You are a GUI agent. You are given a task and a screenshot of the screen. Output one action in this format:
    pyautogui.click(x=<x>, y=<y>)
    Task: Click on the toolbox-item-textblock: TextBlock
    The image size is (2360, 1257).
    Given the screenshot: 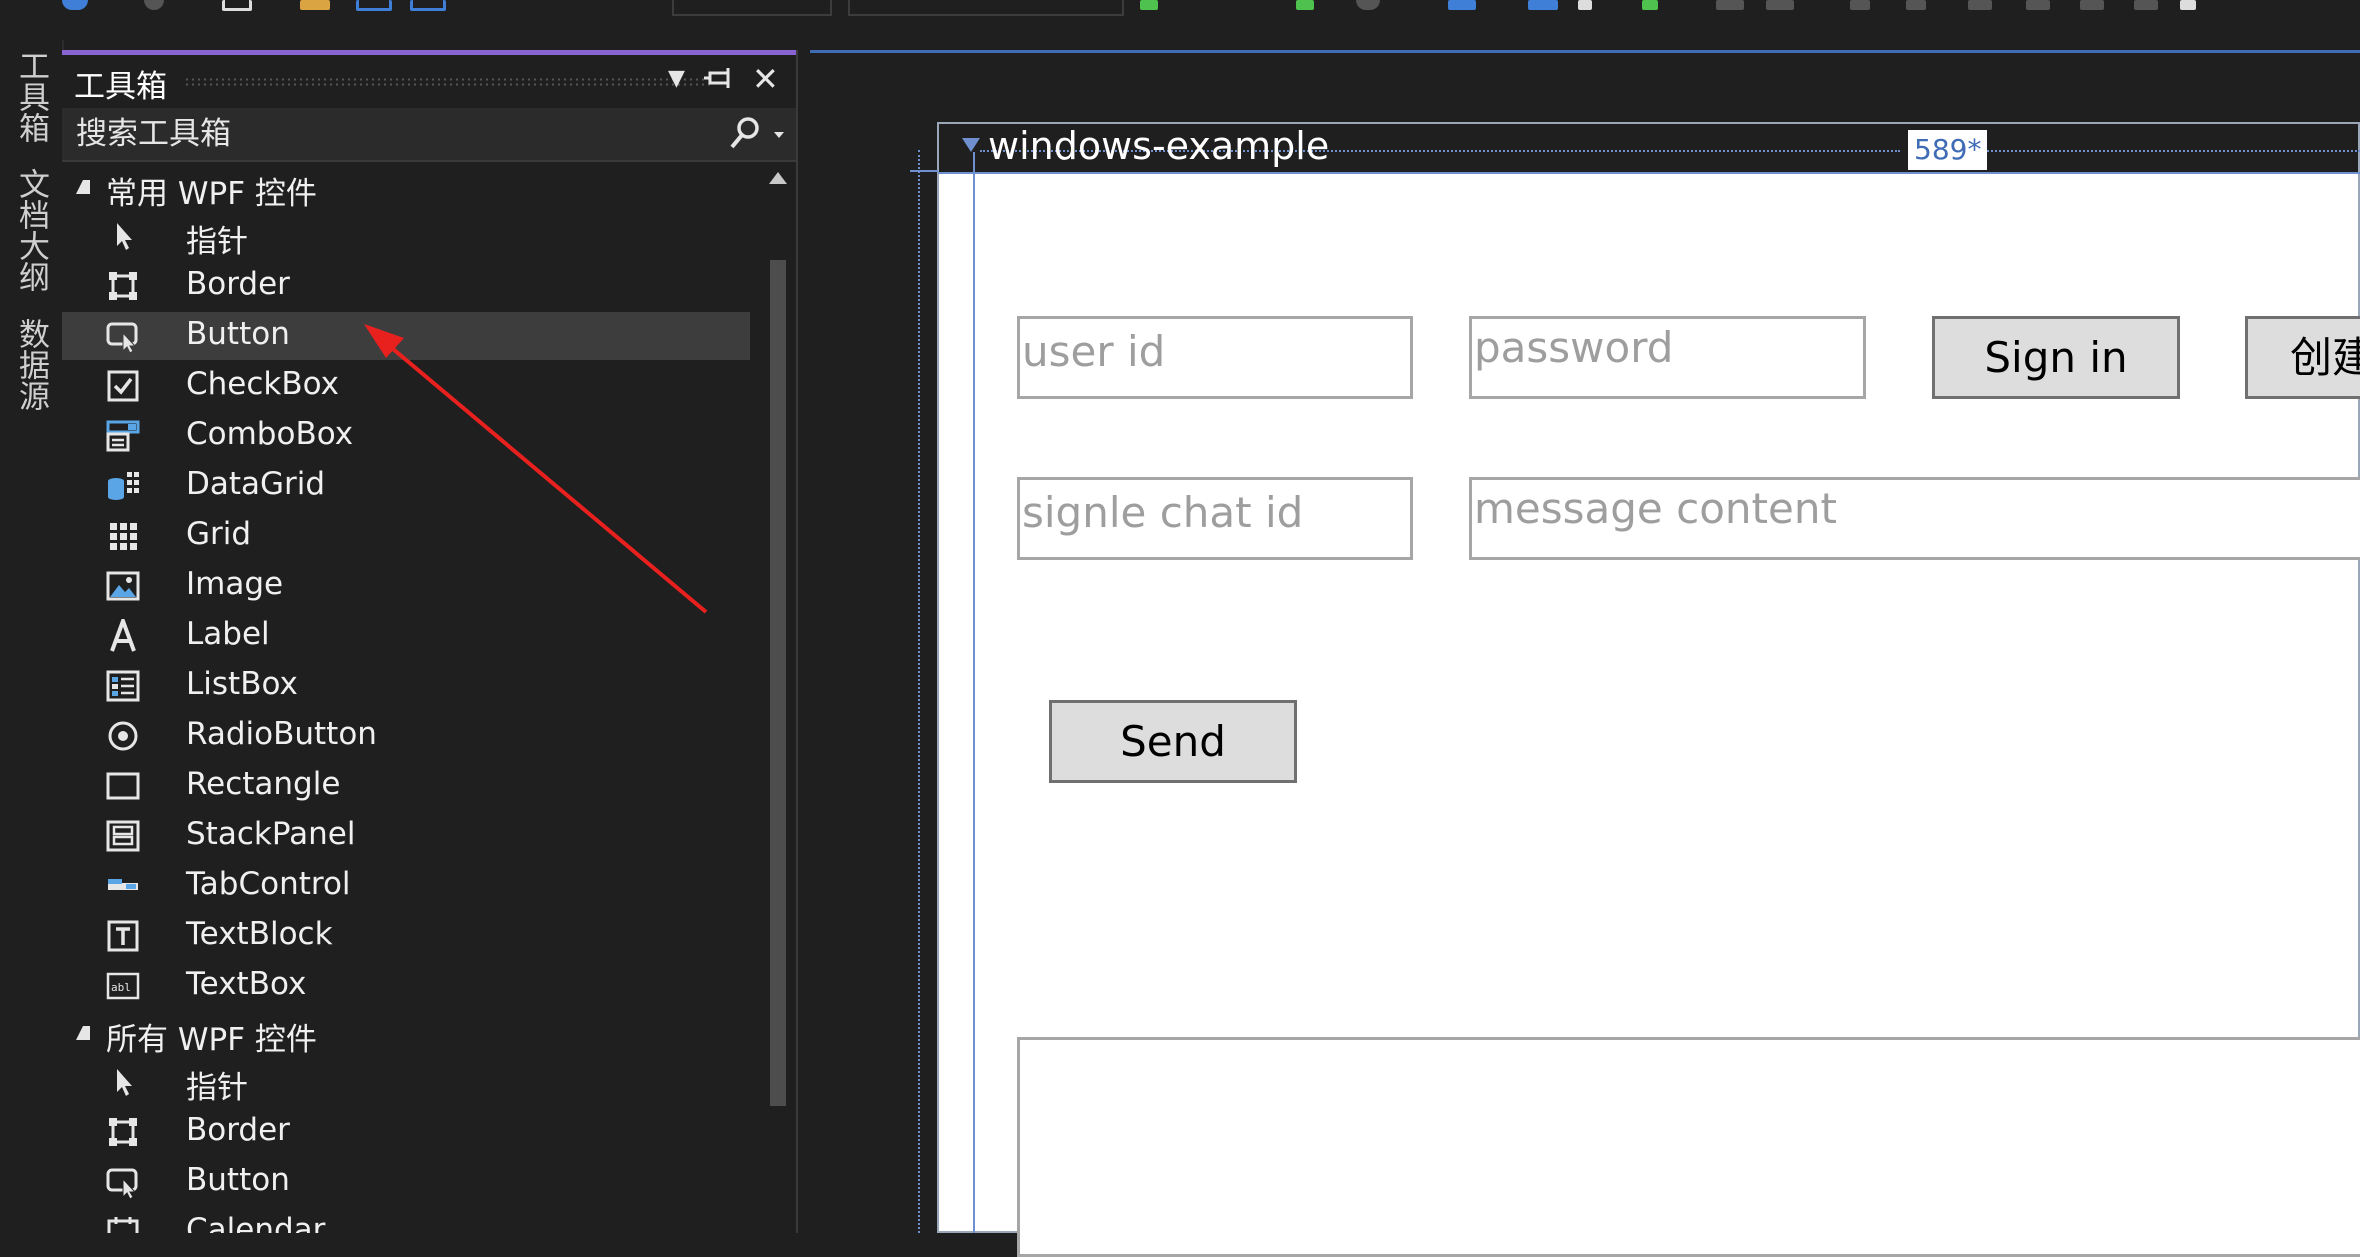 What is the action you would take?
    pyautogui.click(x=406, y=936)
    